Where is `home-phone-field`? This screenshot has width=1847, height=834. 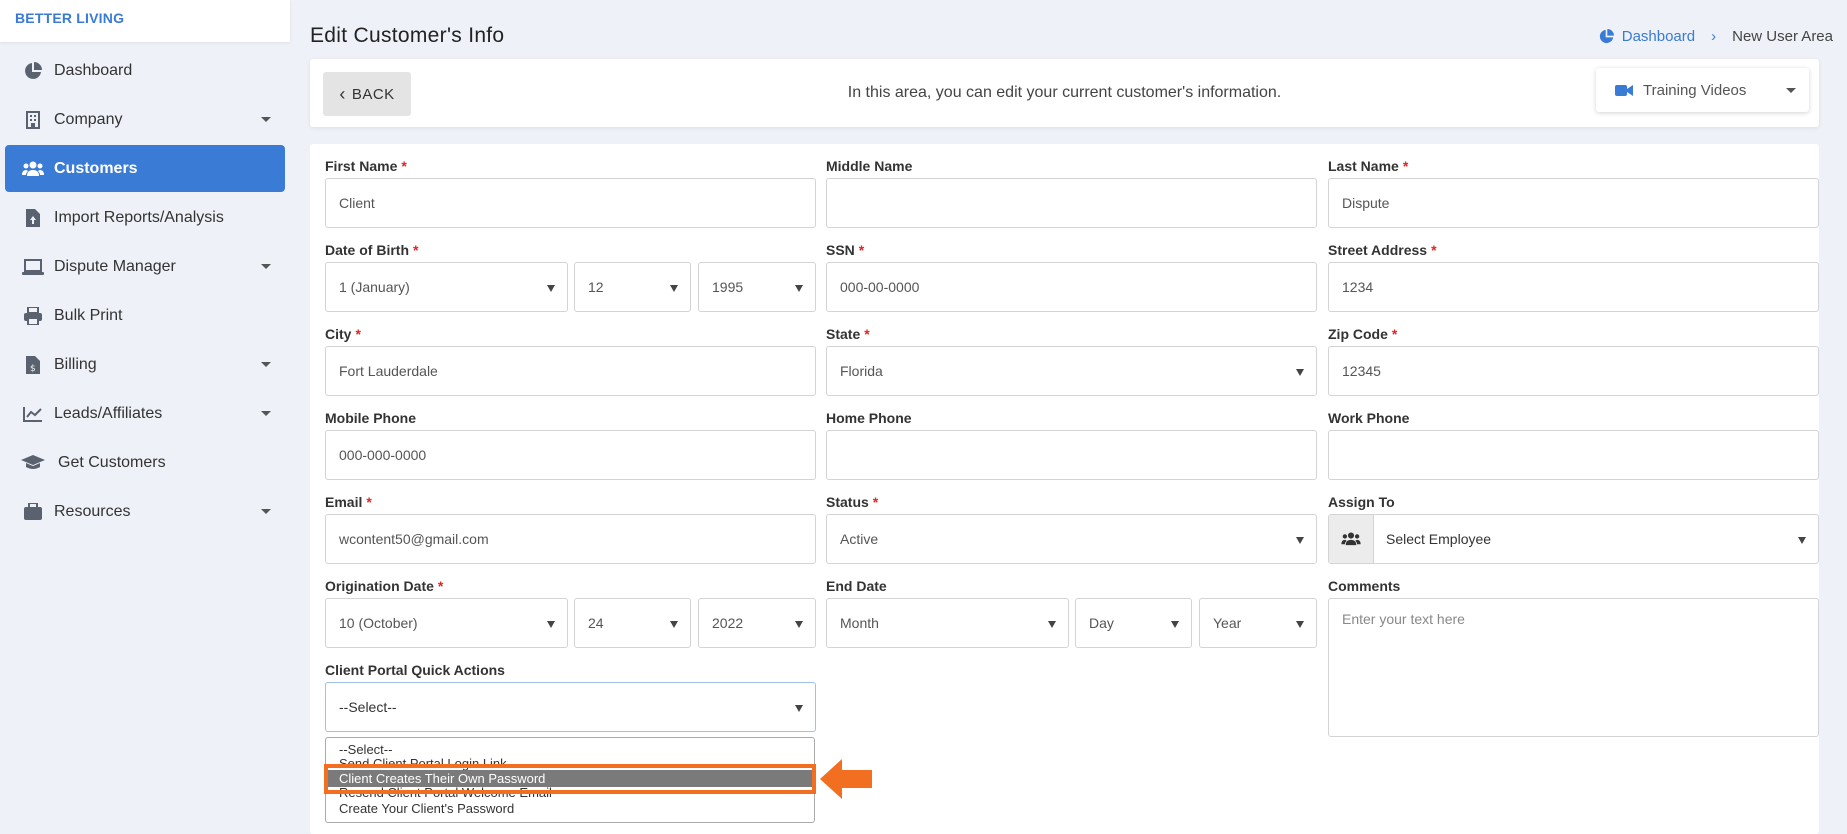 home-phone-field is located at coordinates (1071, 455).